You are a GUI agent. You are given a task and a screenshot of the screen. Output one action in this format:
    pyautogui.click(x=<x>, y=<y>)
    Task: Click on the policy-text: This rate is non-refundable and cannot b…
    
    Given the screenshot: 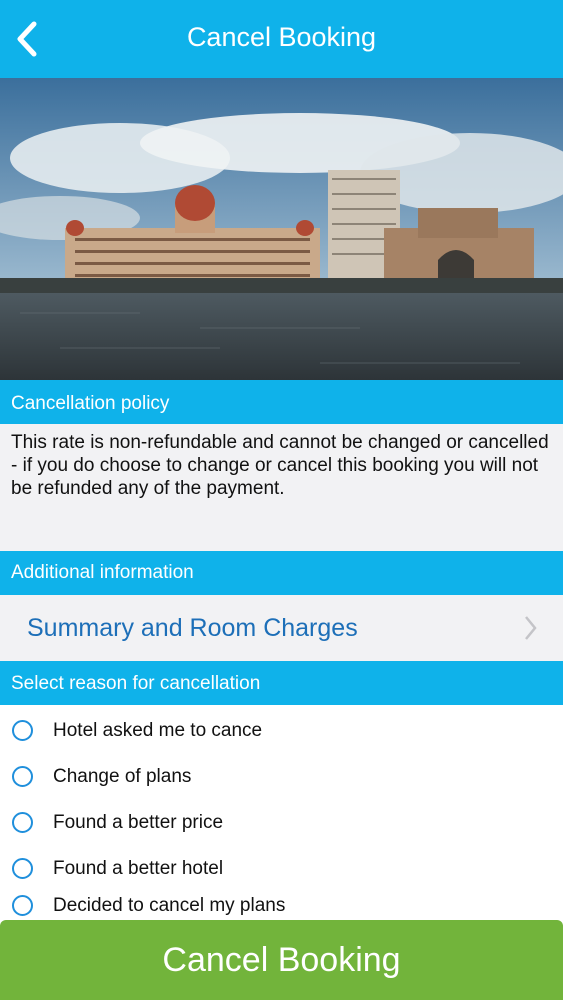 What is the action you would take?
    pyautogui.click(x=280, y=465)
    